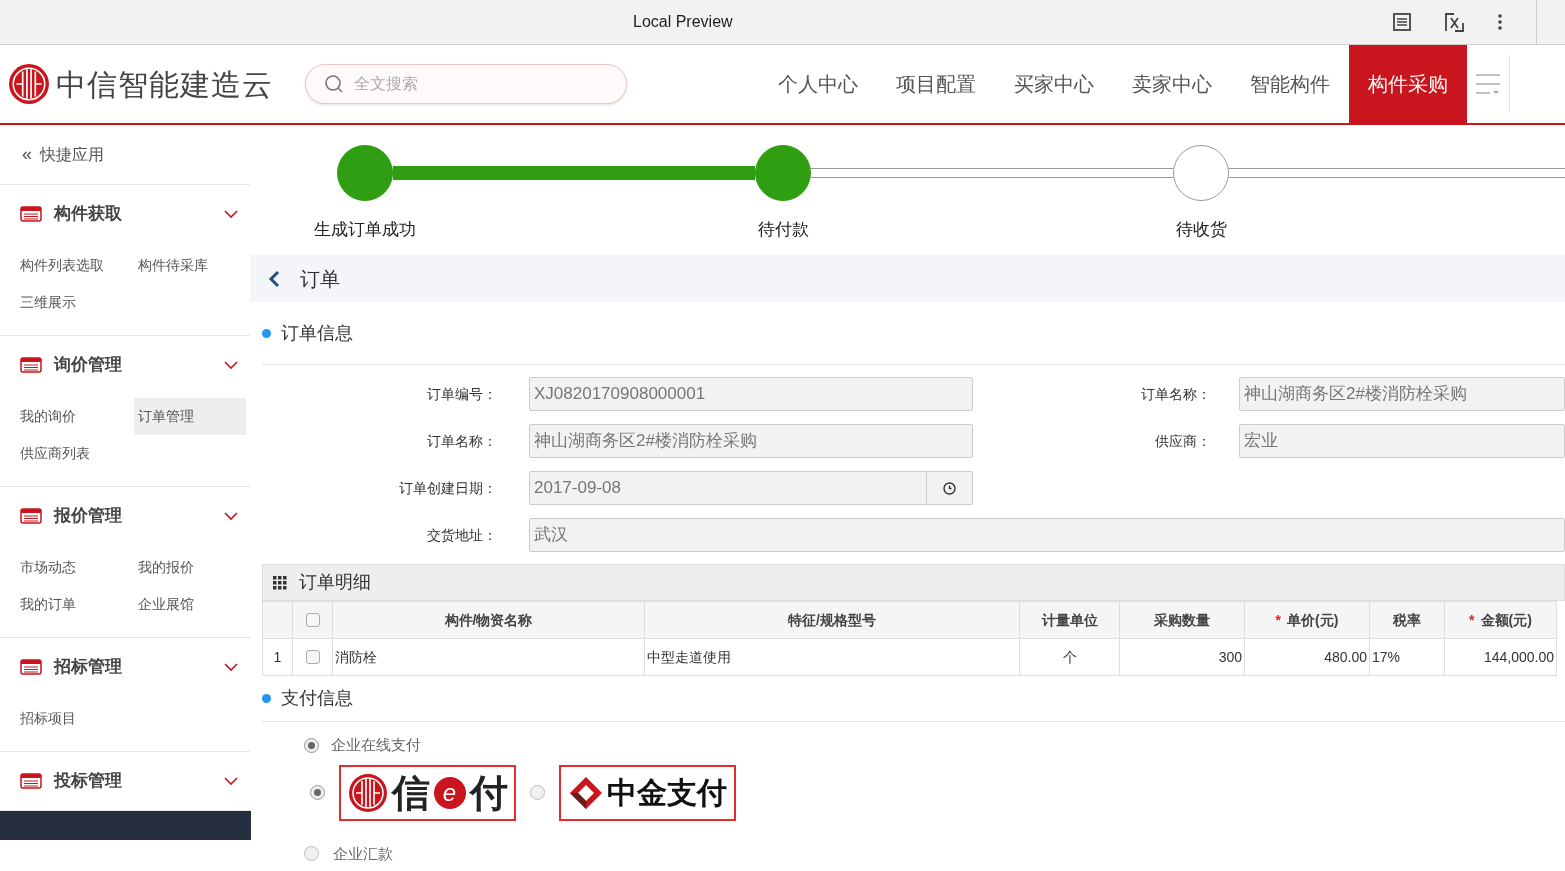 The width and height of the screenshot is (1565, 871). I want to click on nav-tab: 构件采购, so click(1408, 84).